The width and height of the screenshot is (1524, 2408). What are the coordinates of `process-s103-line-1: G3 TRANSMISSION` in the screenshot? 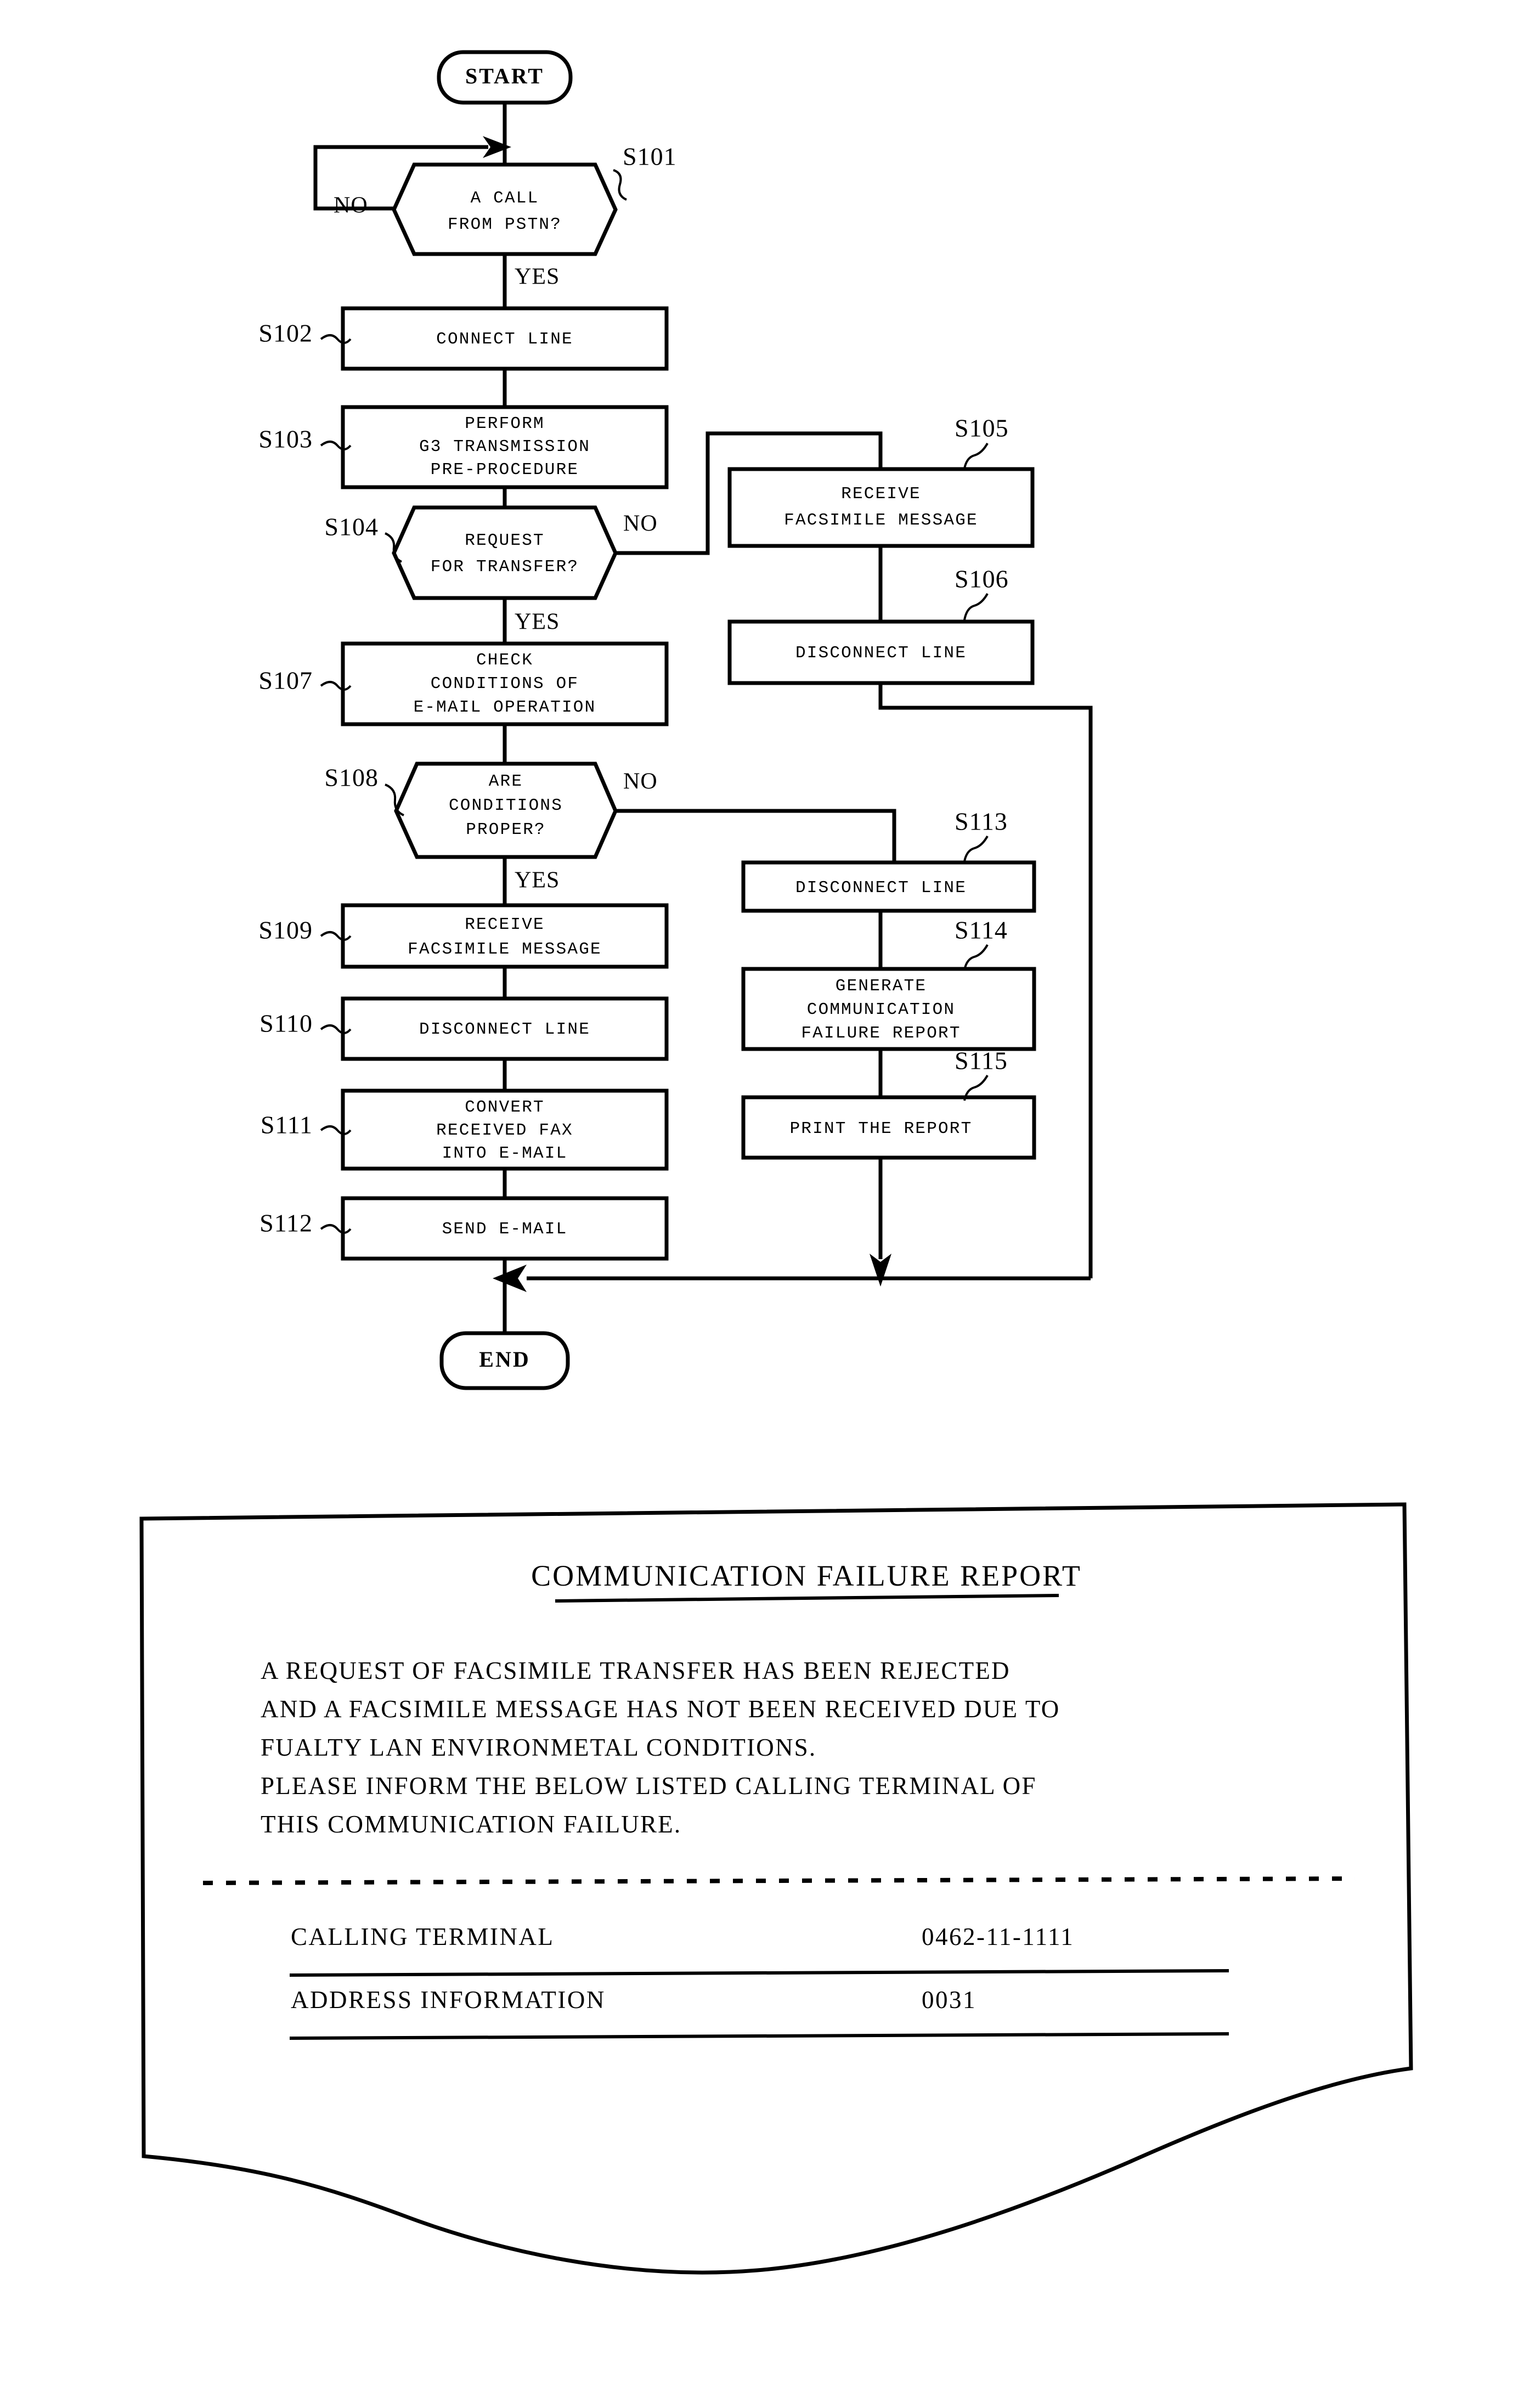 It's located at (504, 447).